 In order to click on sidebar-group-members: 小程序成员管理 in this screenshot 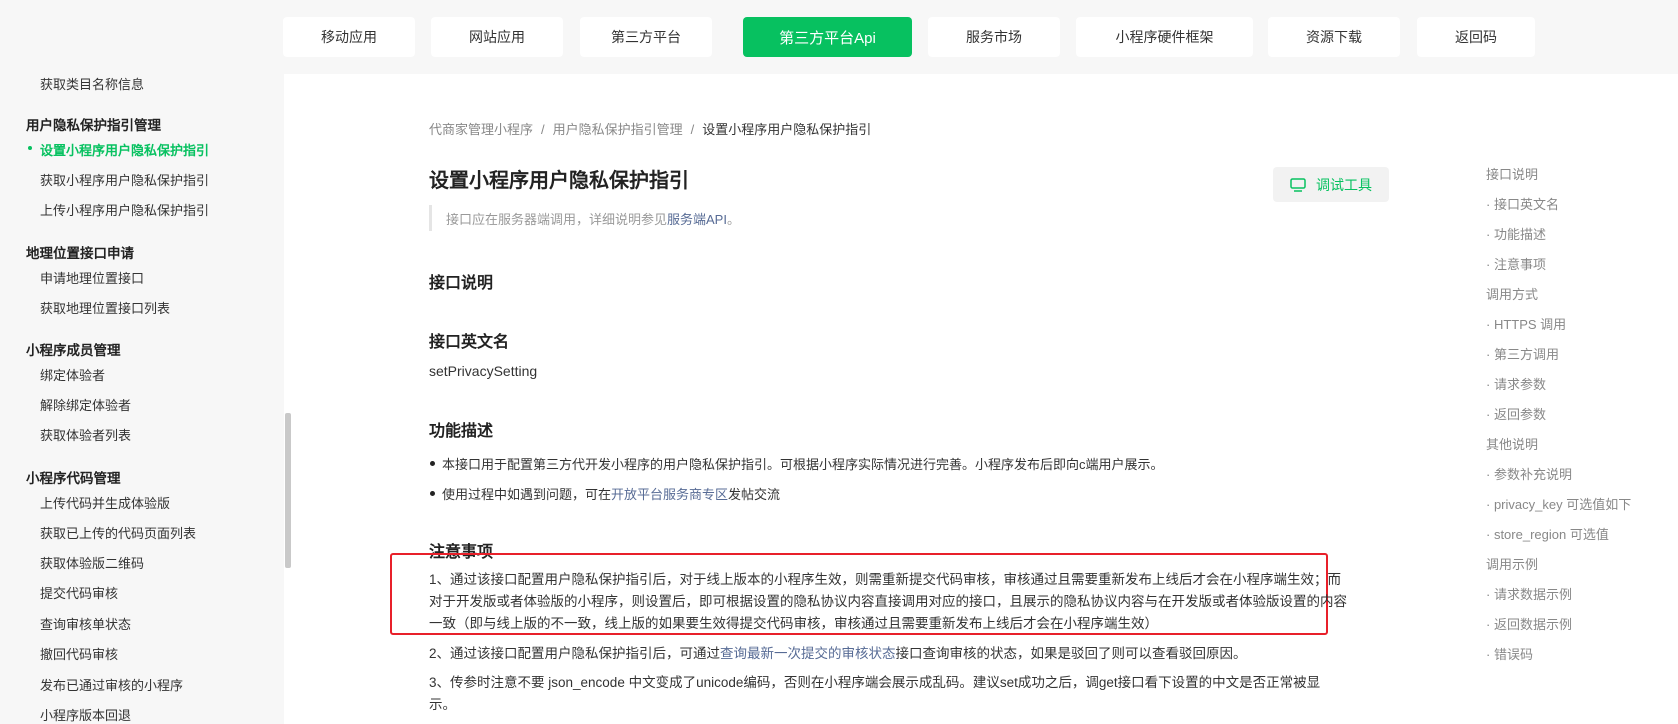, I will do `click(73, 350)`.